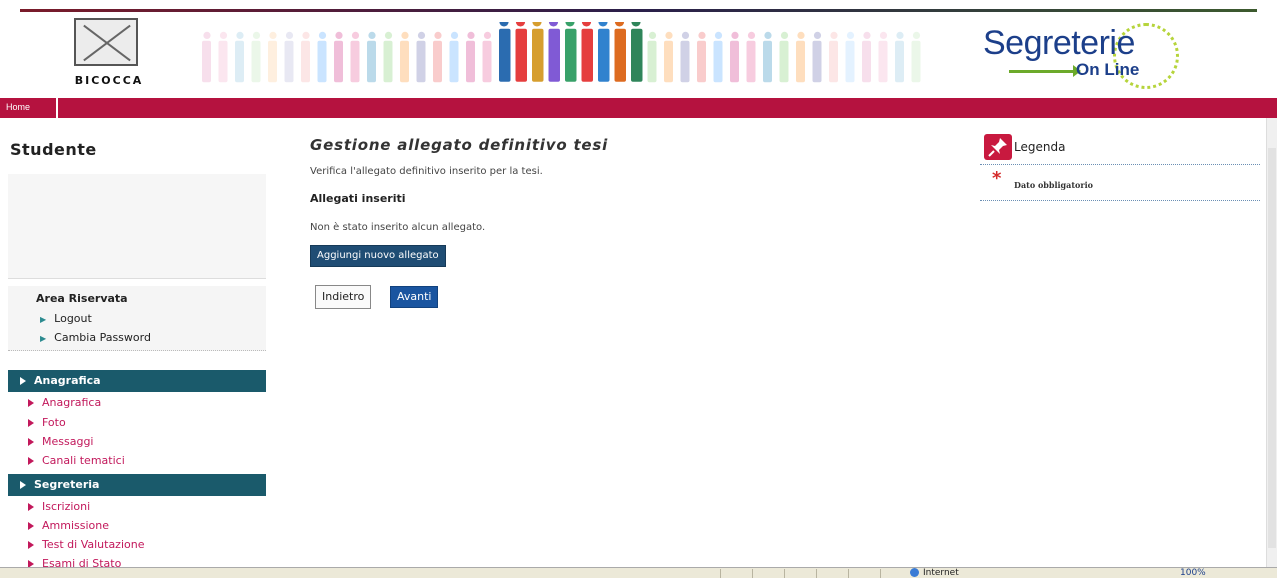  I want to click on change-password-link: ▶ Cambia Password, so click(95, 337).